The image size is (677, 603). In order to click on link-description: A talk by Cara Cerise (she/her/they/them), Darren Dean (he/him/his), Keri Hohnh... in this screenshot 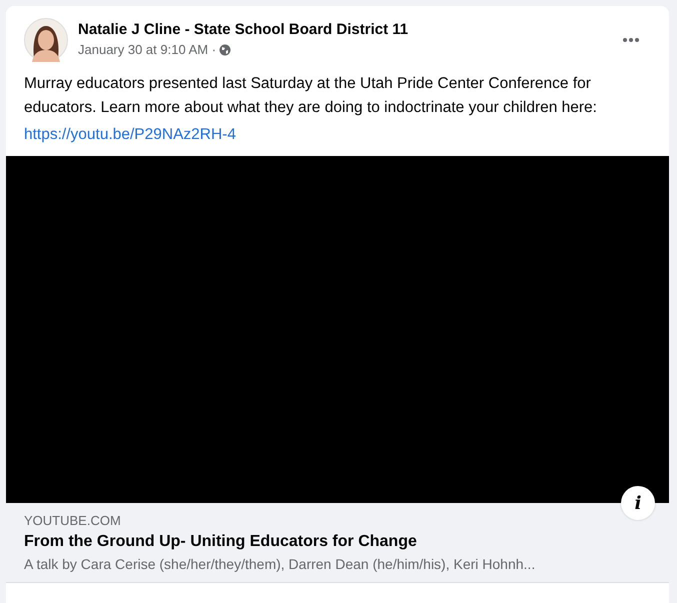, I will do `click(280, 564)`.